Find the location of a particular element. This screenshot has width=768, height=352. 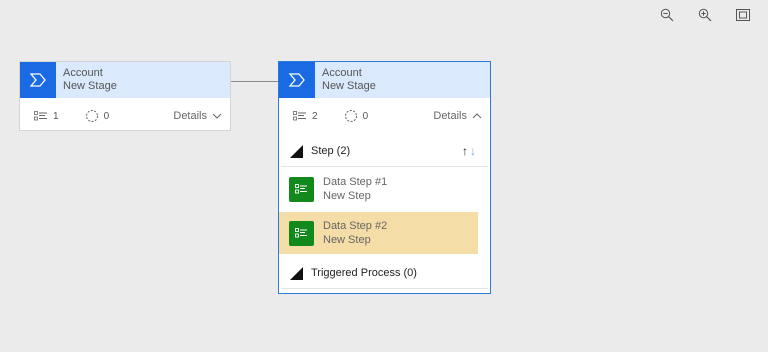

step-item: Data Step #1 New Step is located at coordinates (378, 189).